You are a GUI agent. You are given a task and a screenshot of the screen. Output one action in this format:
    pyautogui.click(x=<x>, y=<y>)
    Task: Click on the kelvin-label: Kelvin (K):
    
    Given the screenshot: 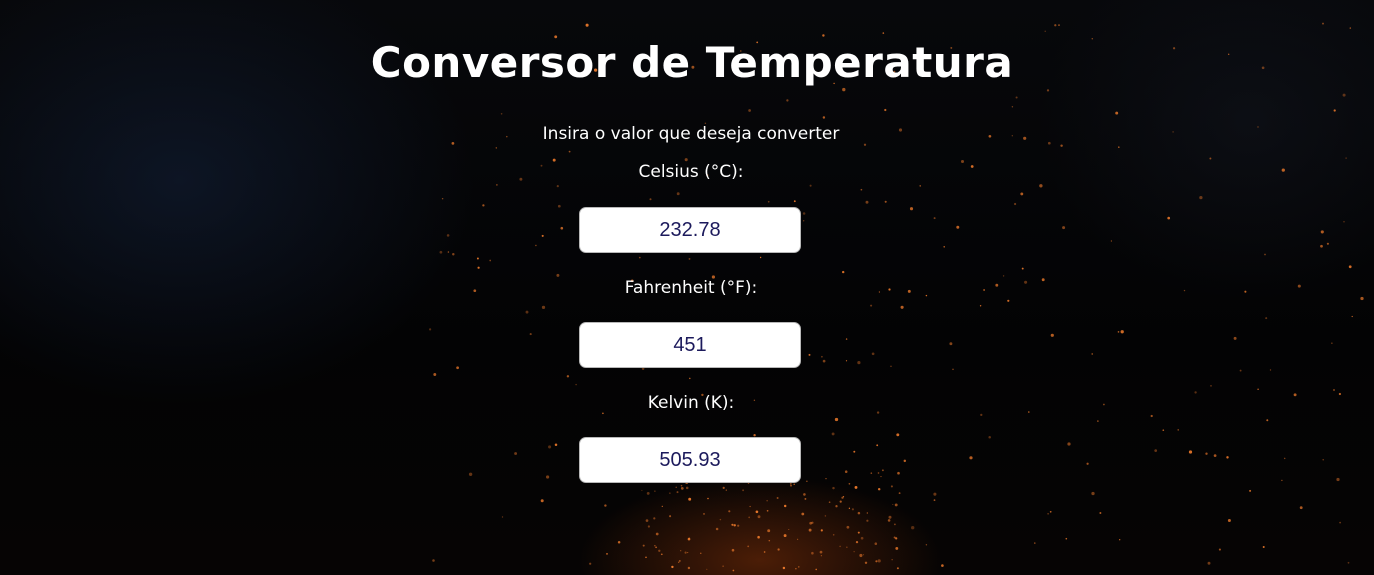 What is the action you would take?
    pyautogui.click(x=691, y=403)
    